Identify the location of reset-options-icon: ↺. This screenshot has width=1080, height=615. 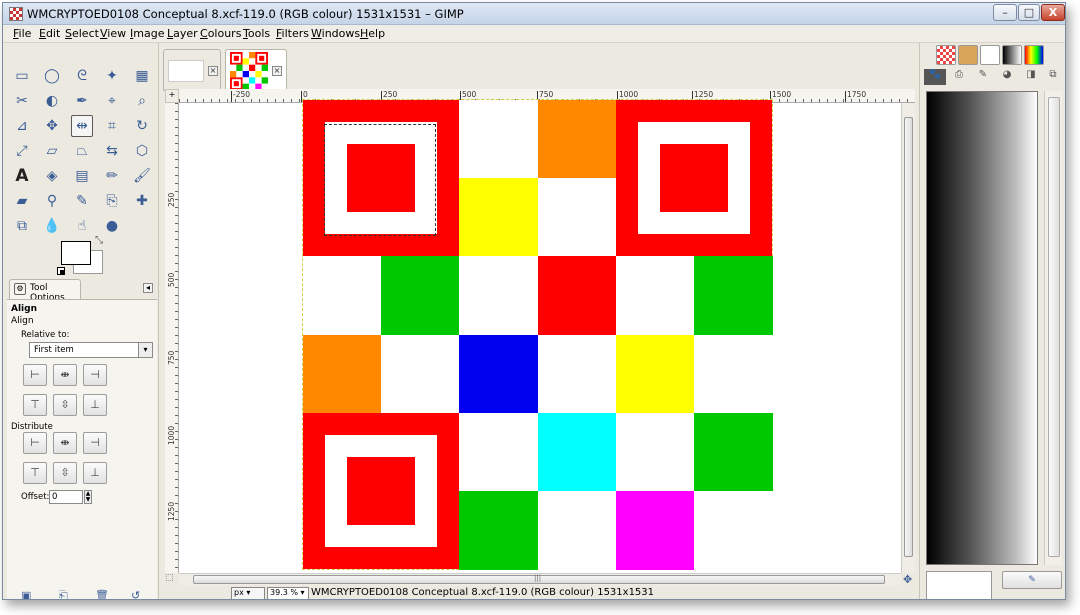
(138, 594).